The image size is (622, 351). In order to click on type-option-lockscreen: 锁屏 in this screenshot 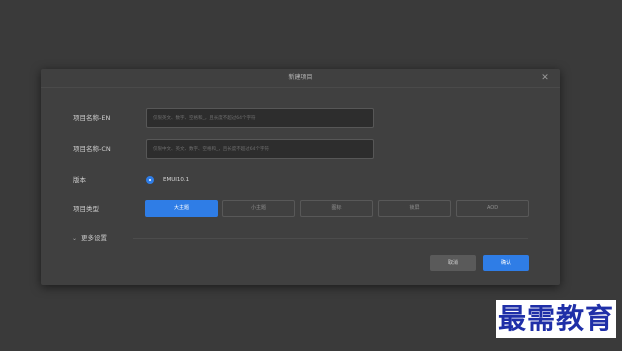, I will do `click(414, 208)`.